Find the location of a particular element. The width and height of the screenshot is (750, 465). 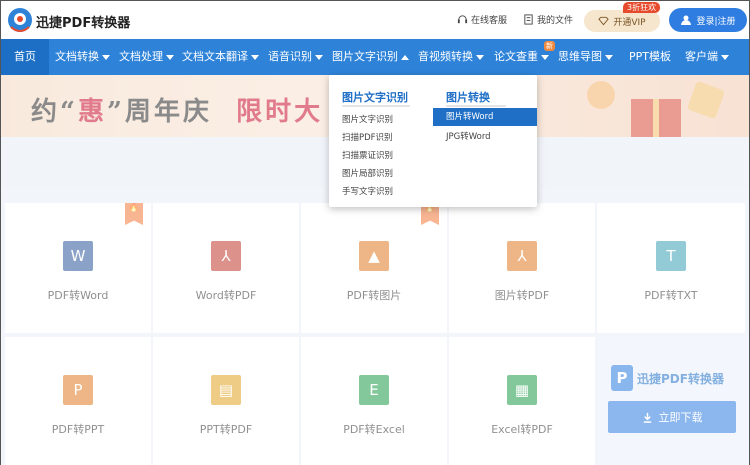

caret-up-icon is located at coordinates (405, 57).